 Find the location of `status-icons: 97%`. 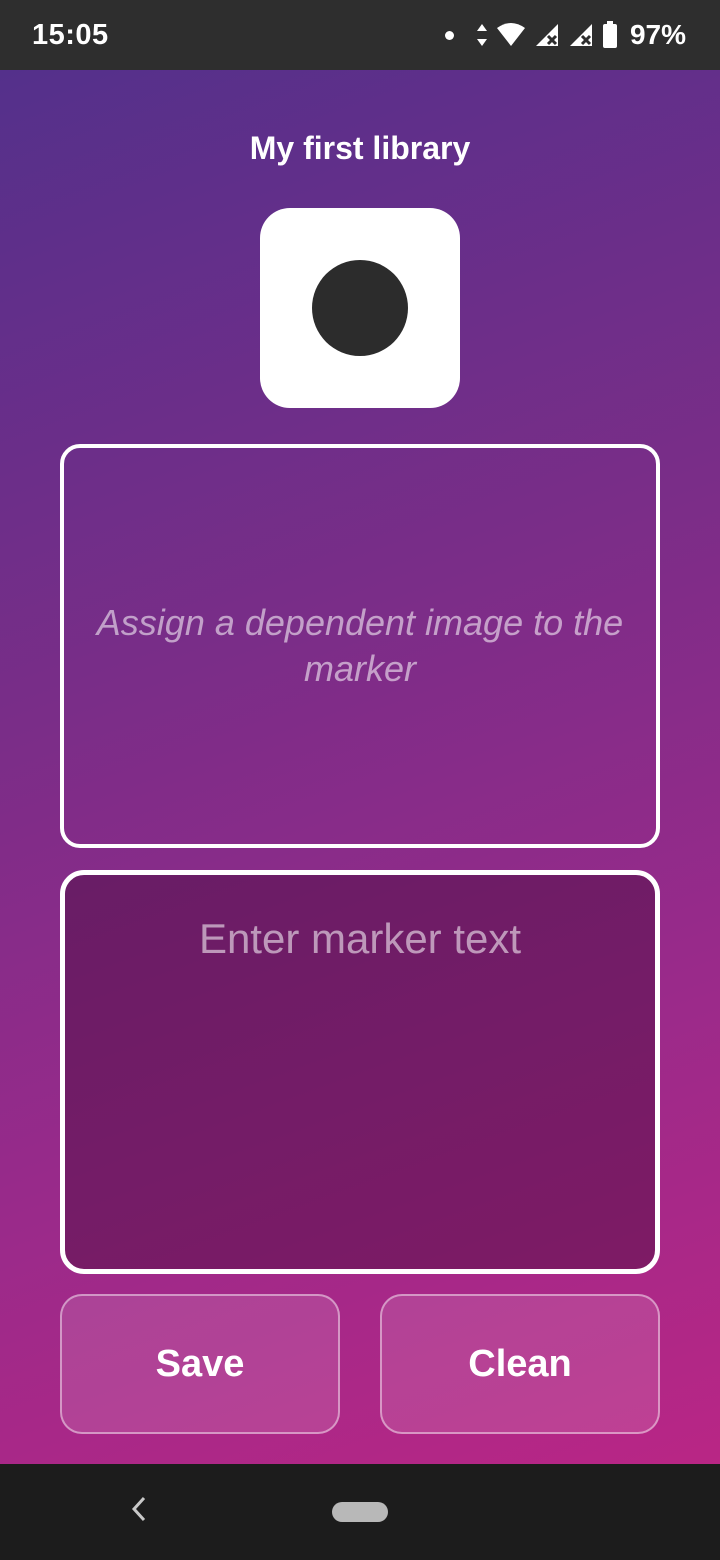

status-icons: 97% is located at coordinates (565, 35).